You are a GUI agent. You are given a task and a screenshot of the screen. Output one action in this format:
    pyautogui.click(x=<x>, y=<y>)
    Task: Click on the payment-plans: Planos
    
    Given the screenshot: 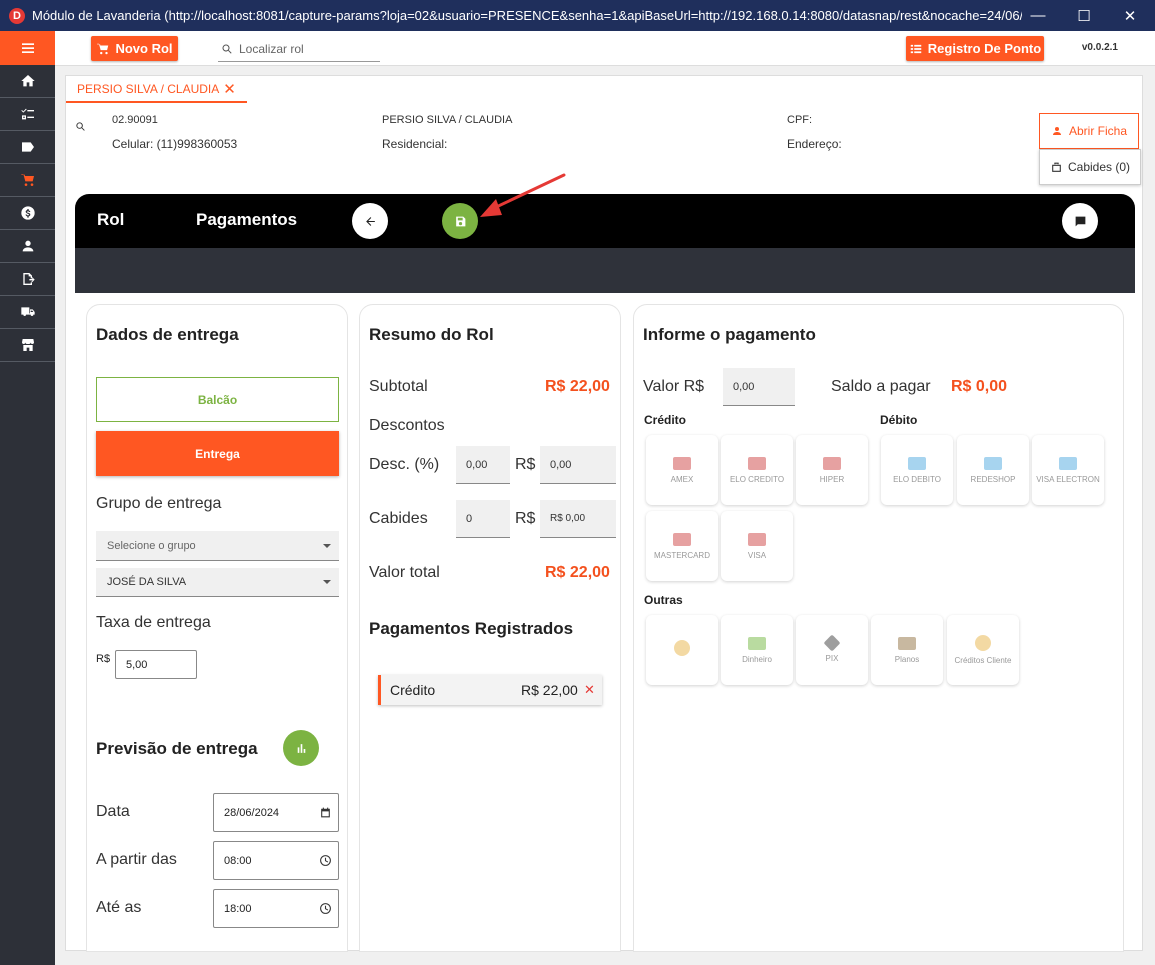 What is the action you would take?
    pyautogui.click(x=907, y=650)
    